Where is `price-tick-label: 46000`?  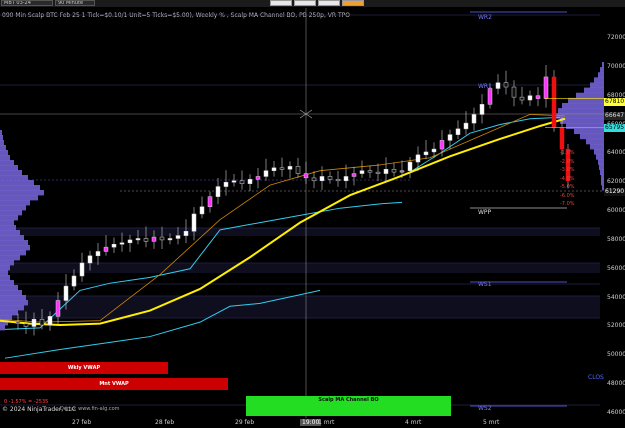 price-tick-label: 46000 is located at coordinates (616, 412).